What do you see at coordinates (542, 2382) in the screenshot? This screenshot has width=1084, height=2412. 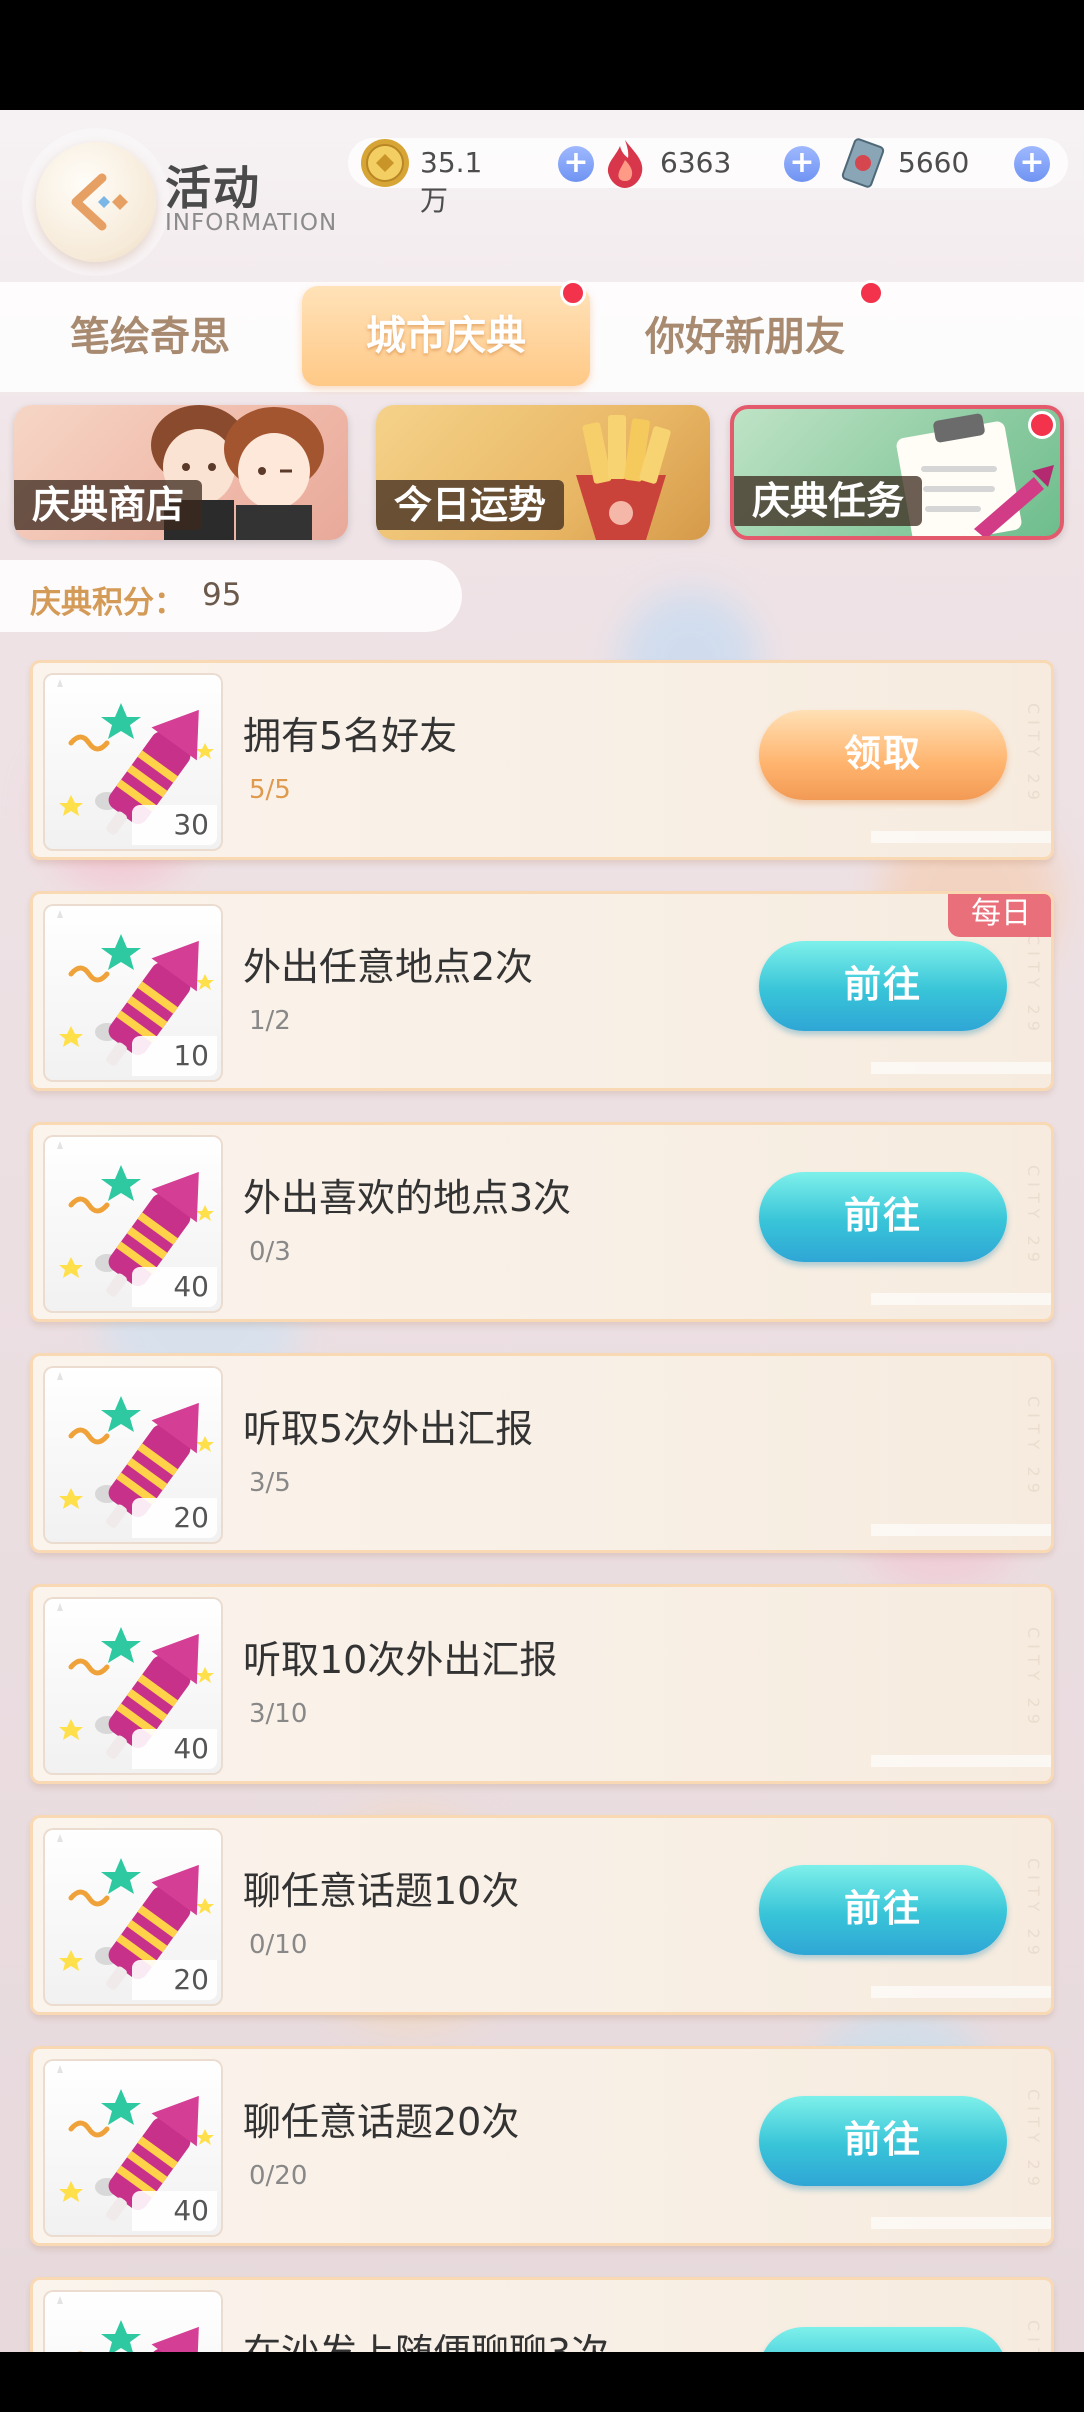 I see `navigation-bar` at bounding box center [542, 2382].